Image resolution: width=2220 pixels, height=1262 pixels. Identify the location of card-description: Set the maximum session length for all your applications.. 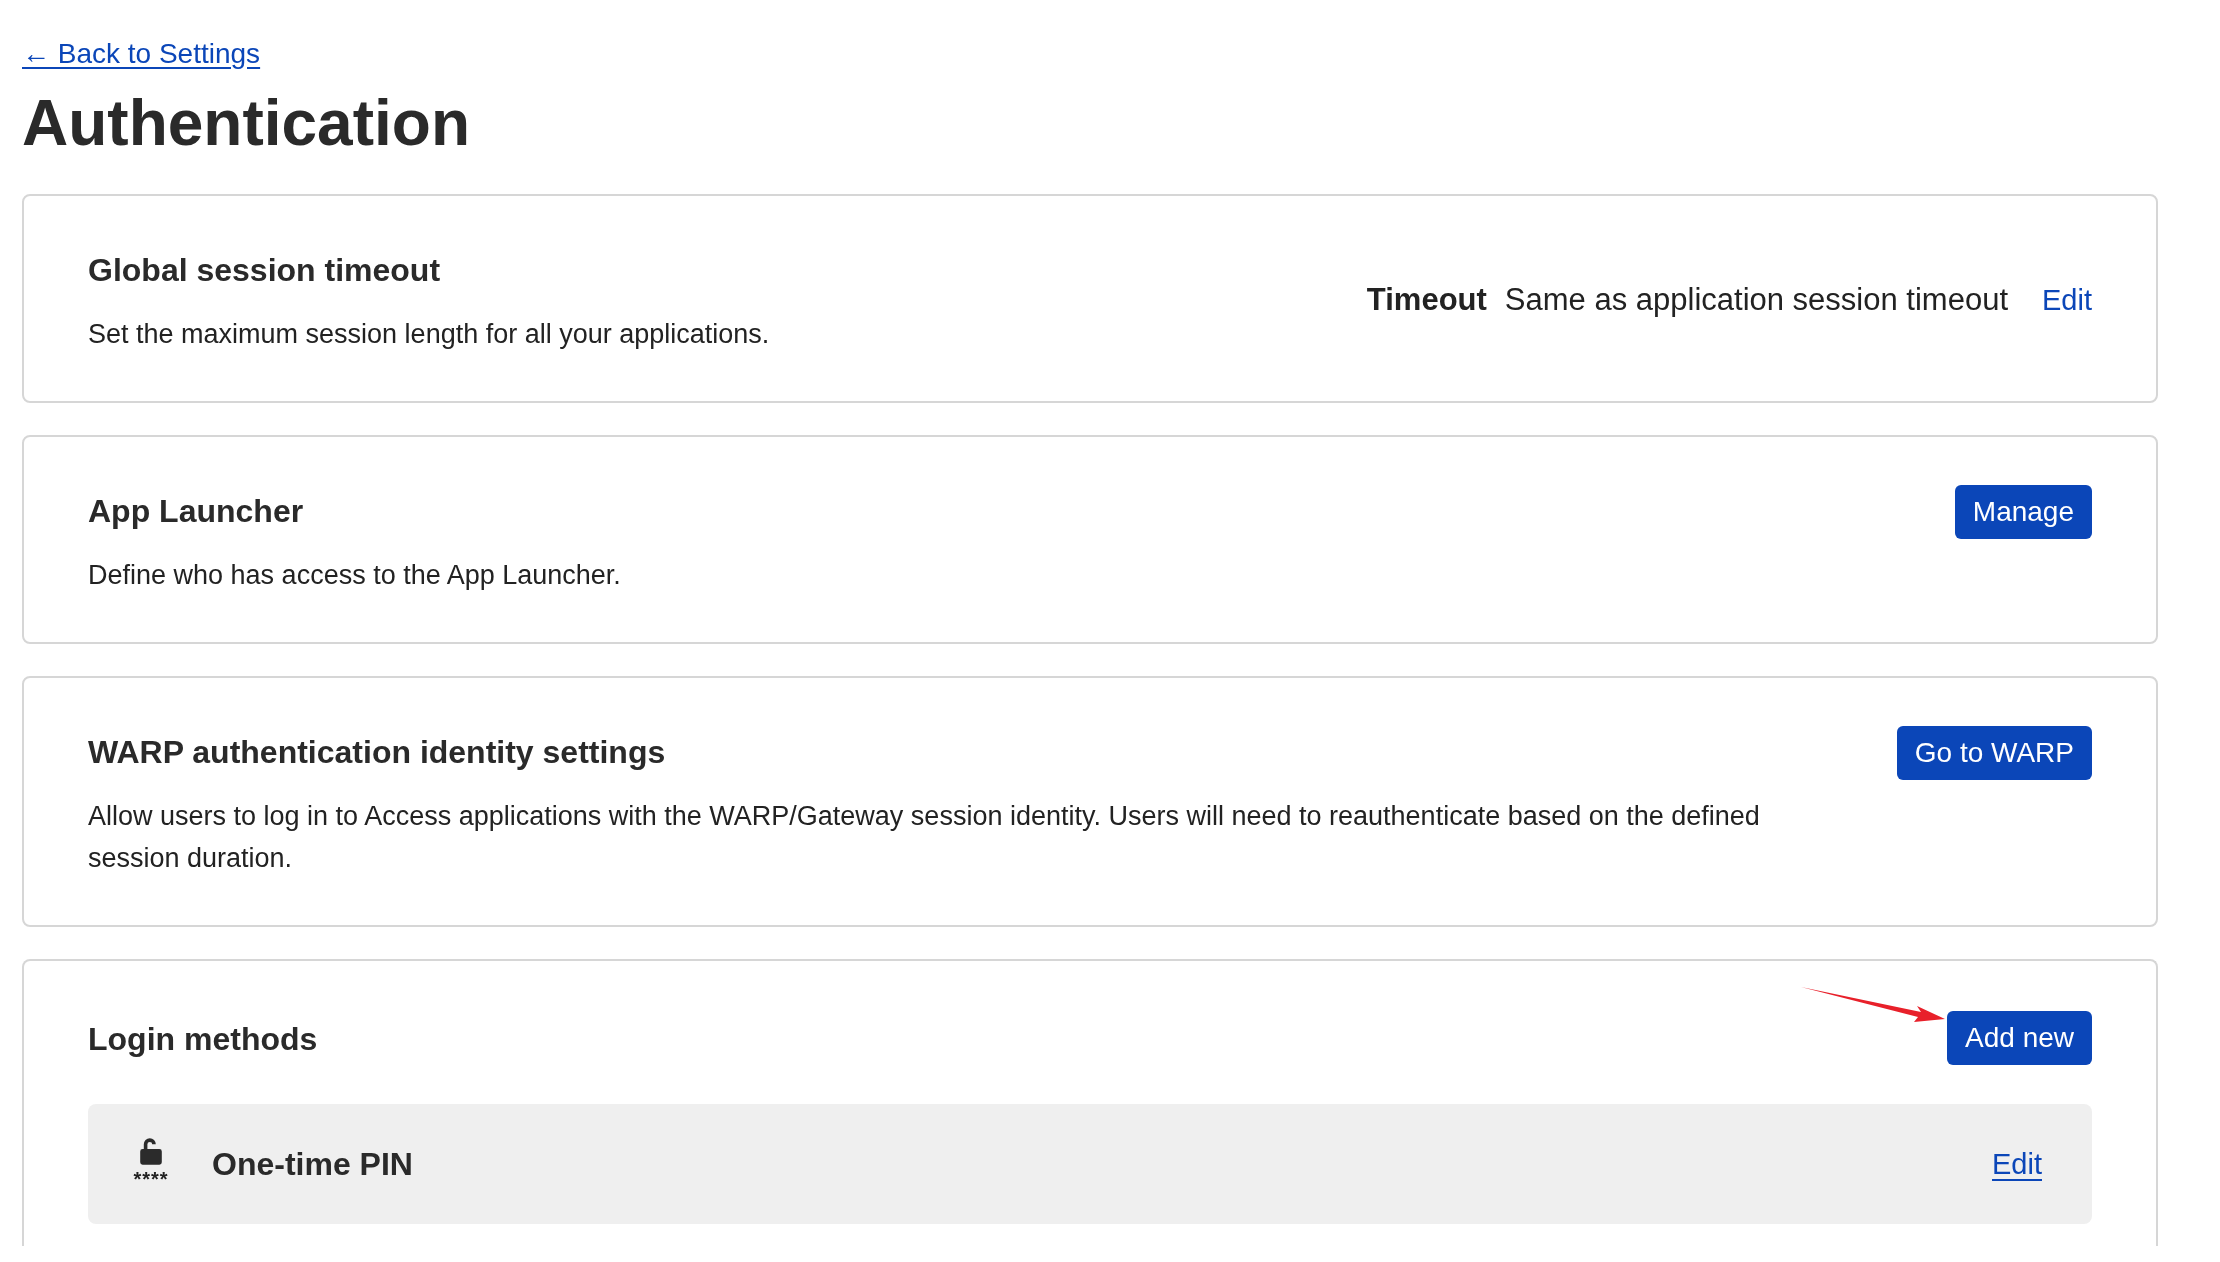
(429, 335).